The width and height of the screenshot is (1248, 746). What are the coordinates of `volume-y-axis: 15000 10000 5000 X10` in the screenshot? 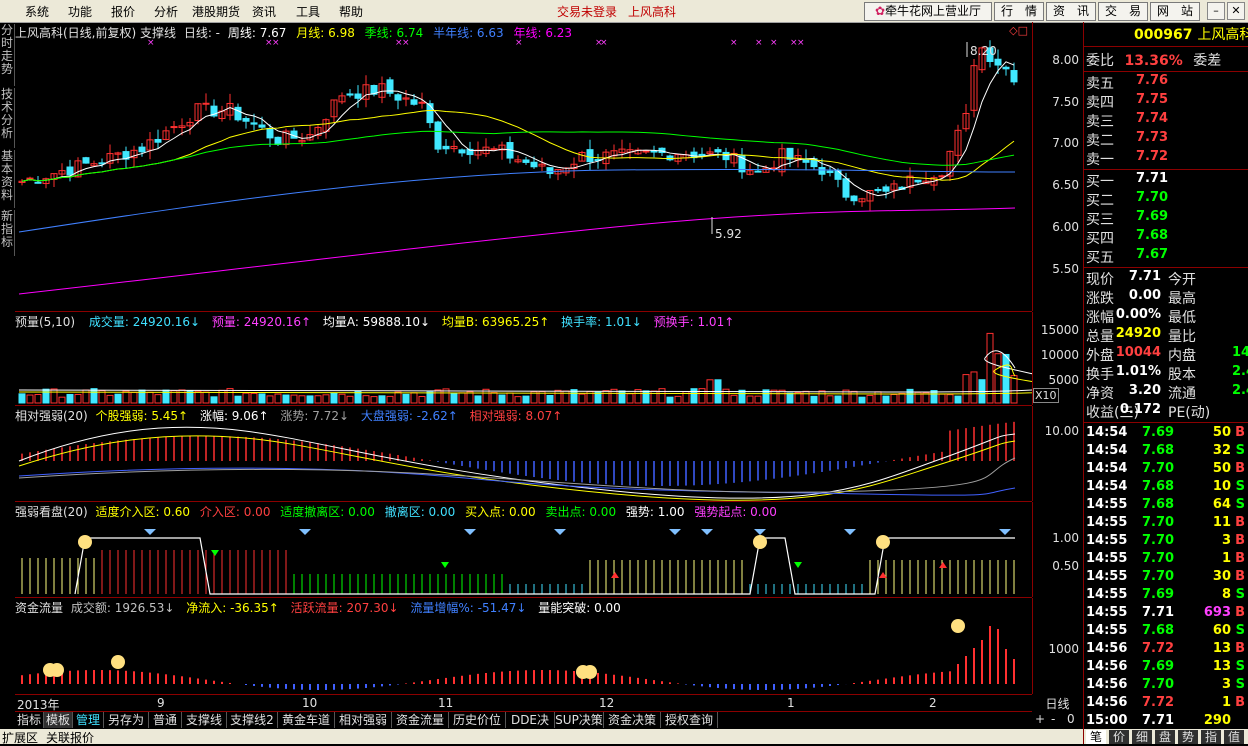 It's located at (1057, 358).